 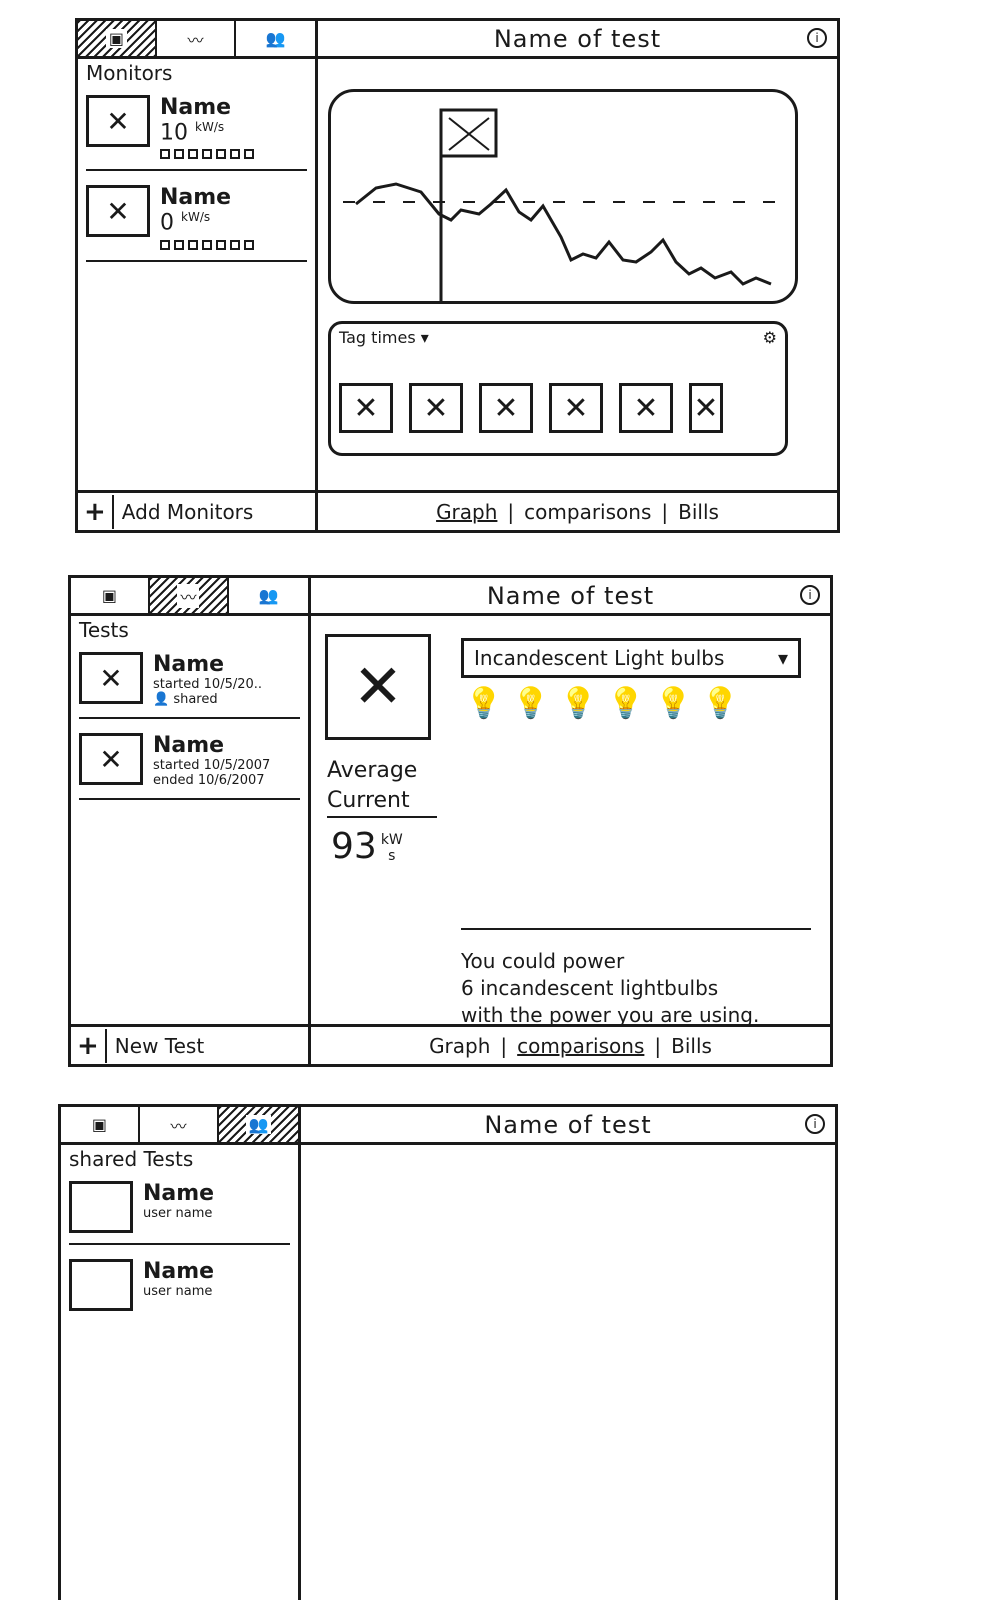 I want to click on monitor-item: ✕ Name 10 kW/s, so click(x=196, y=131).